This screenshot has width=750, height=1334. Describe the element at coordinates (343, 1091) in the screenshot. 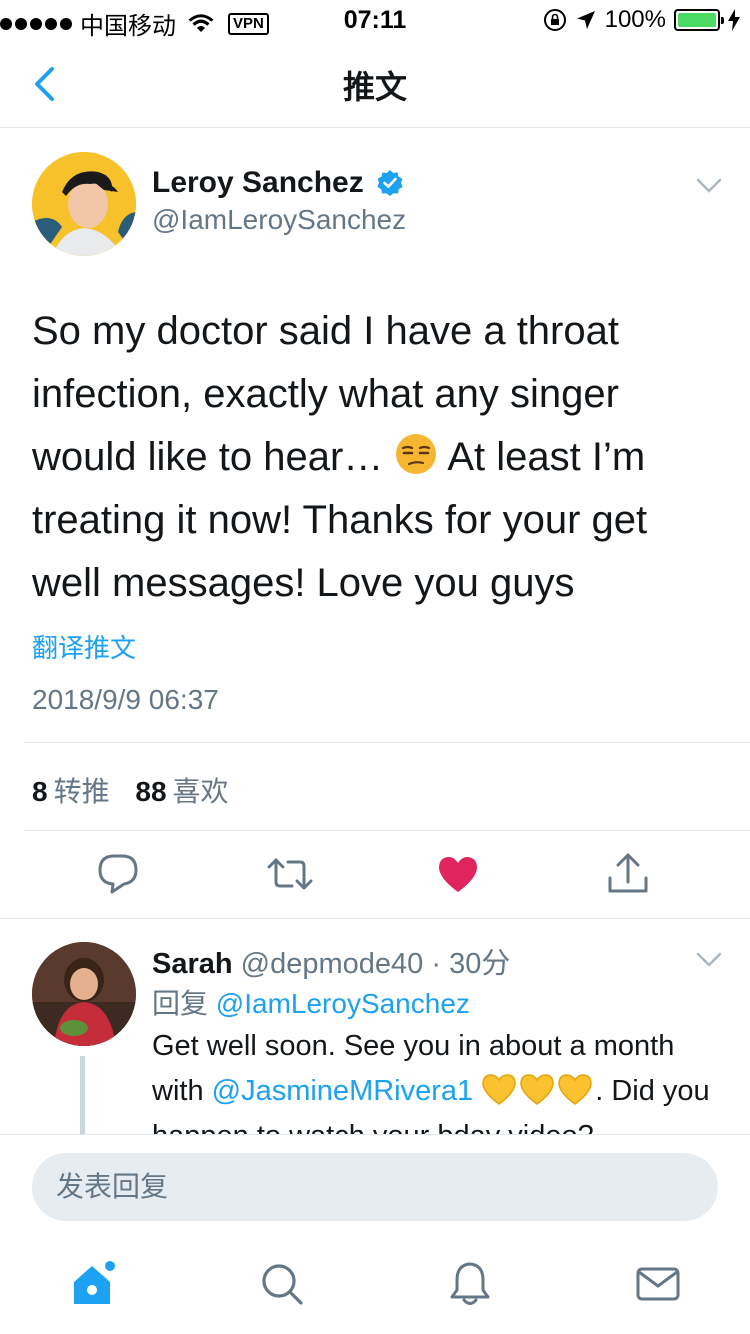

I see `reply-mention-link: @JasmineMRivera1` at that location.